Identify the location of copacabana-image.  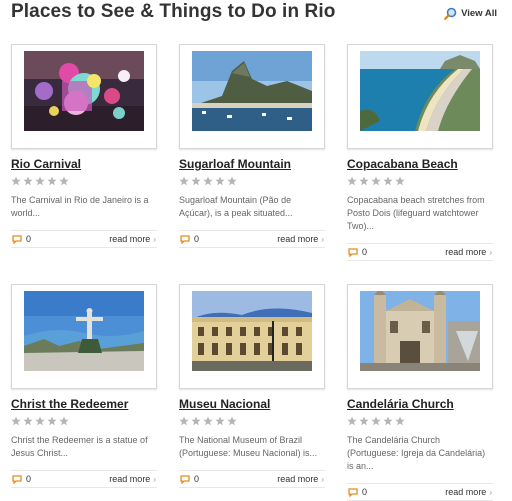
(420, 91).